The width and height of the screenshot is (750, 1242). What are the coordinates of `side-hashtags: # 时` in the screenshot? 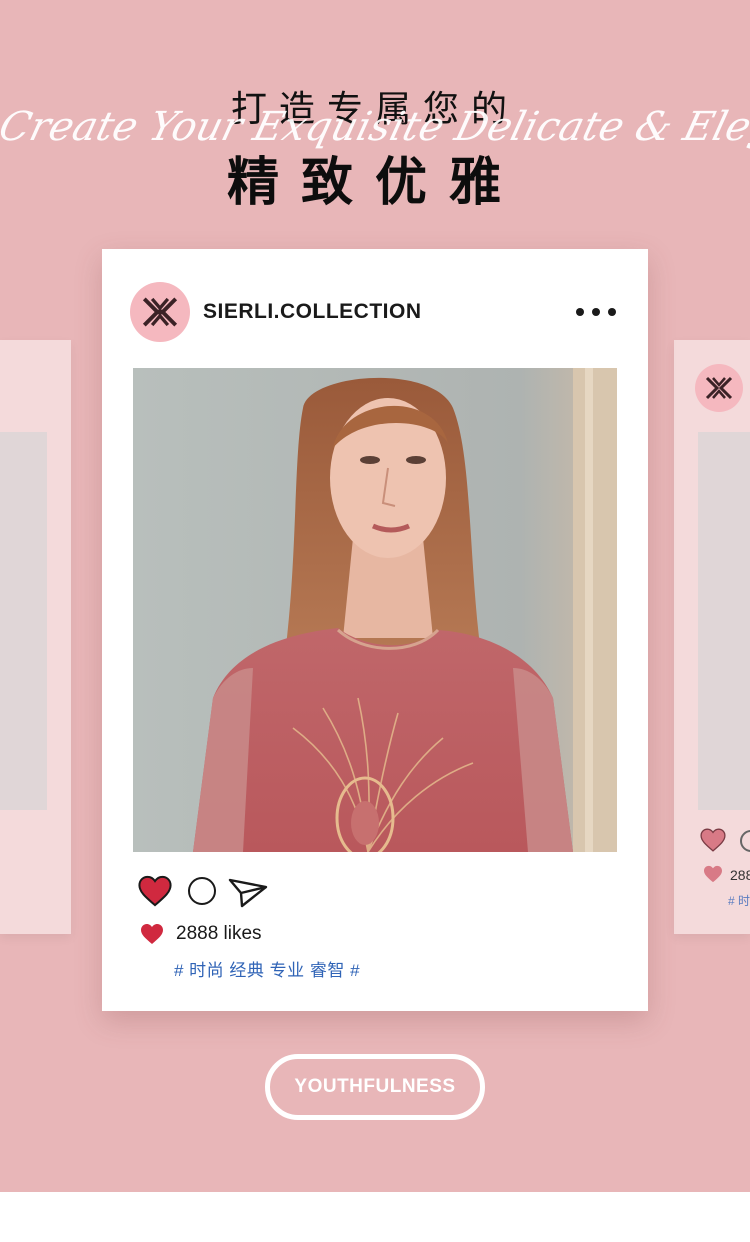 It's located at (739, 901).